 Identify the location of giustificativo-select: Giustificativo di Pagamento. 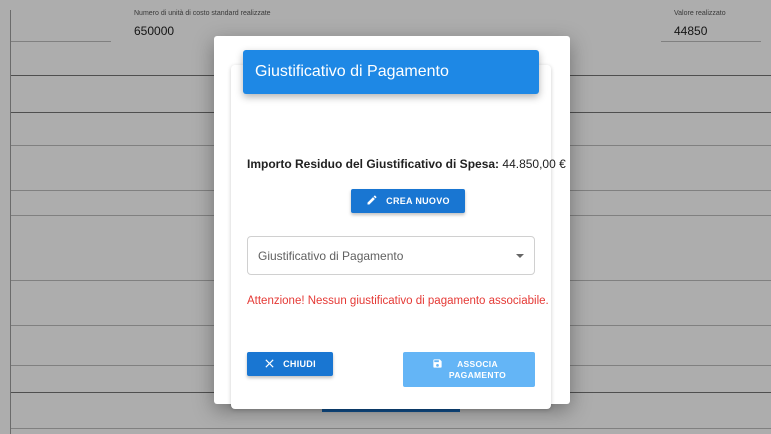
(391, 255).